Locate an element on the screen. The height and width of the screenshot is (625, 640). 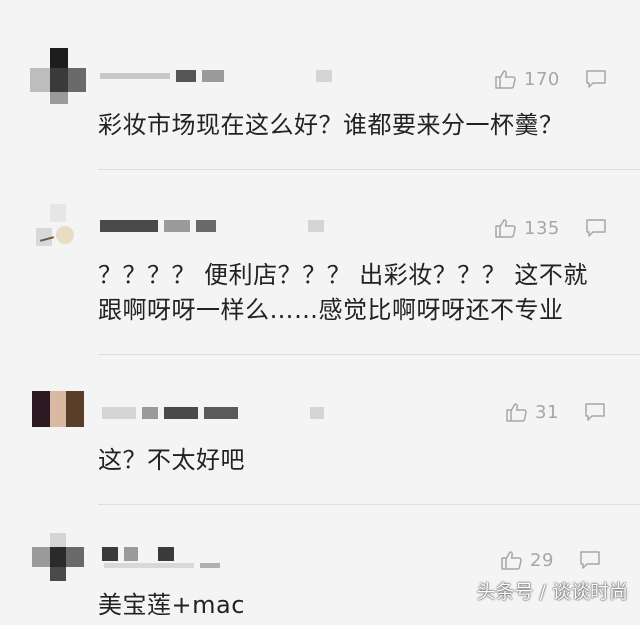
comment-actions: 29 is located at coordinates (551, 560).